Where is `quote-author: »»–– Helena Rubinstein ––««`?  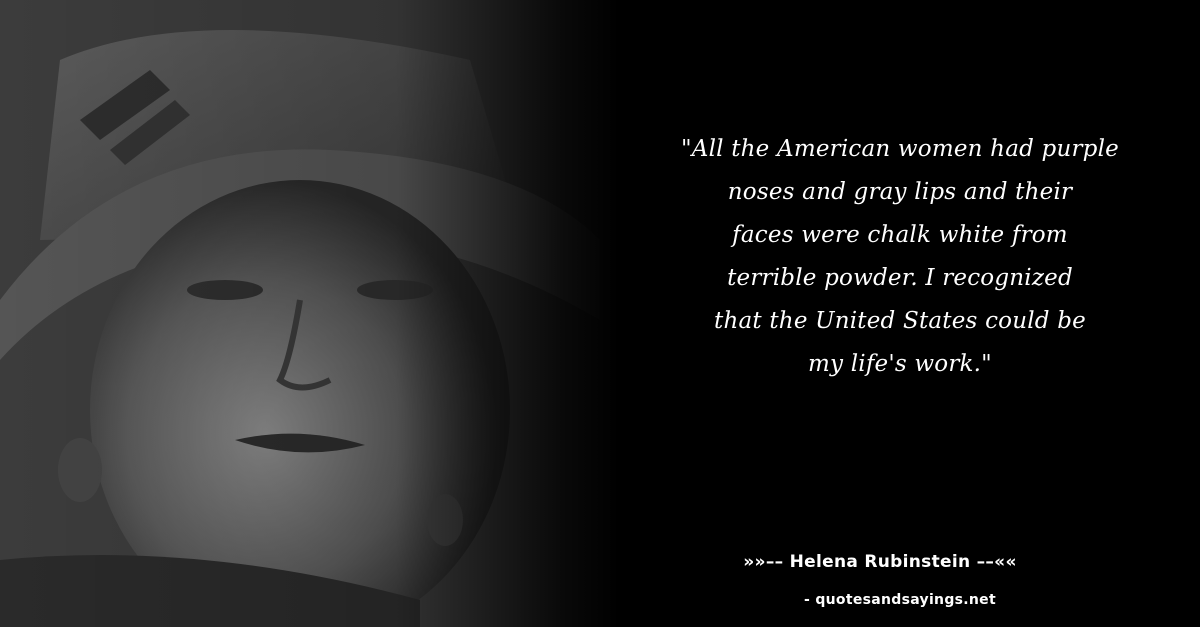
quote-author: »»–– Helena Rubinstein ––«« is located at coordinates (880, 562).